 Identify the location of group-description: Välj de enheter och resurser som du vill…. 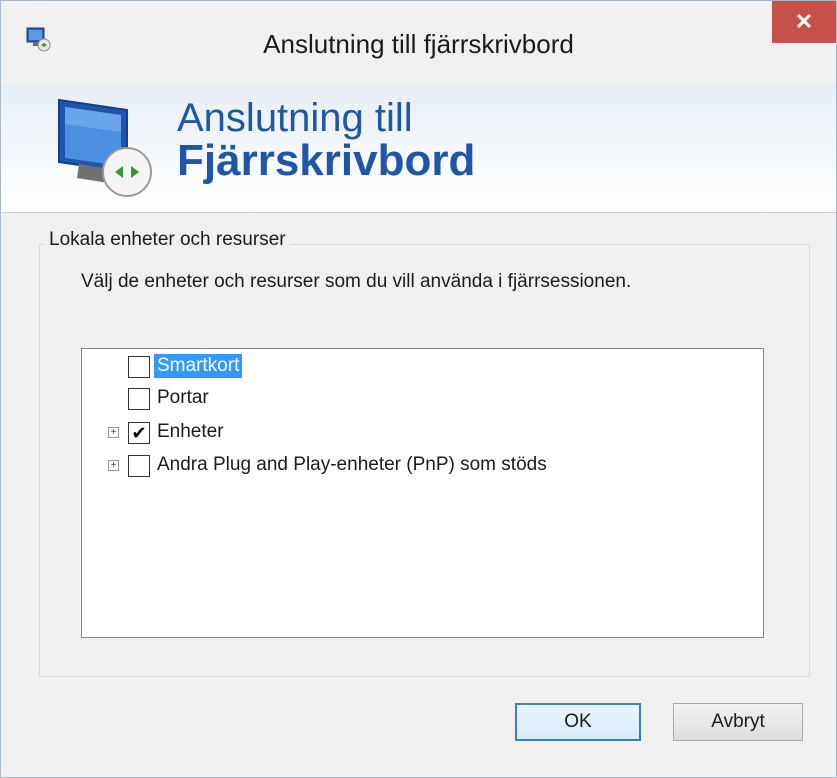
(356, 281).